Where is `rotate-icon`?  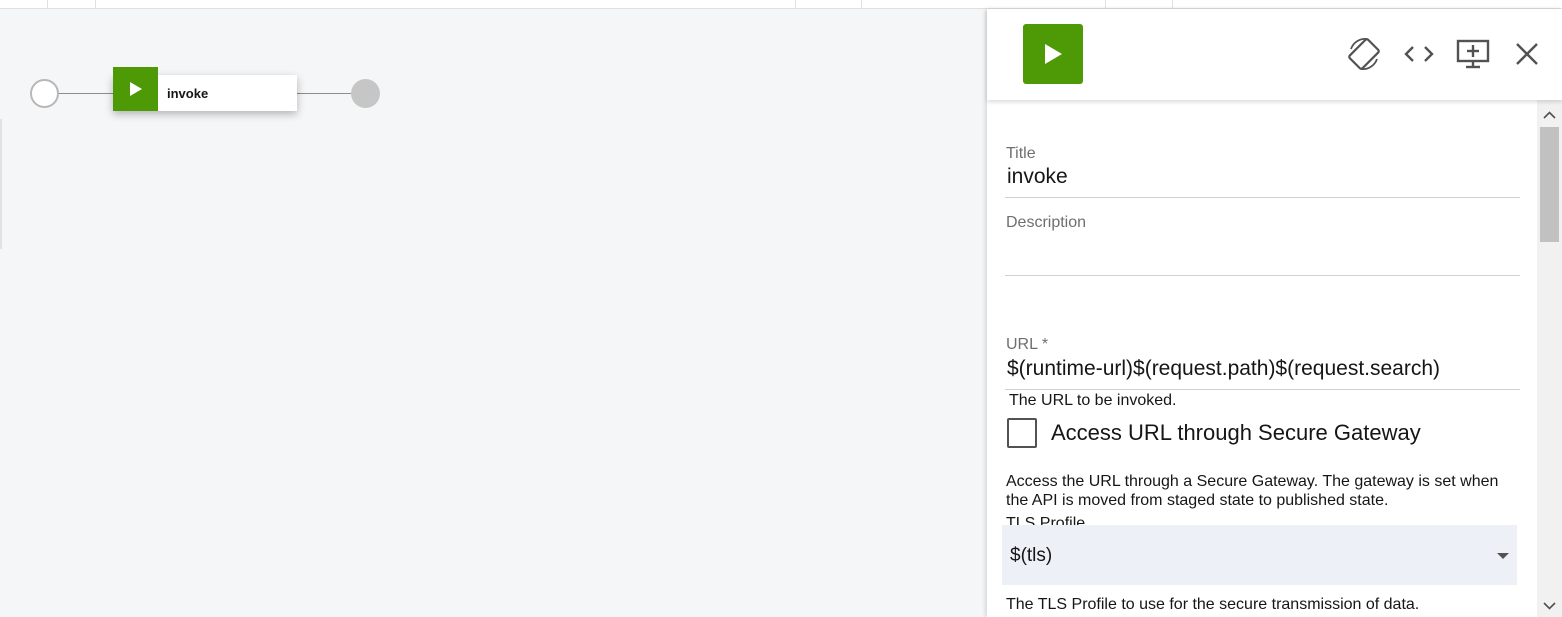
rotate-icon is located at coordinates (1364, 54).